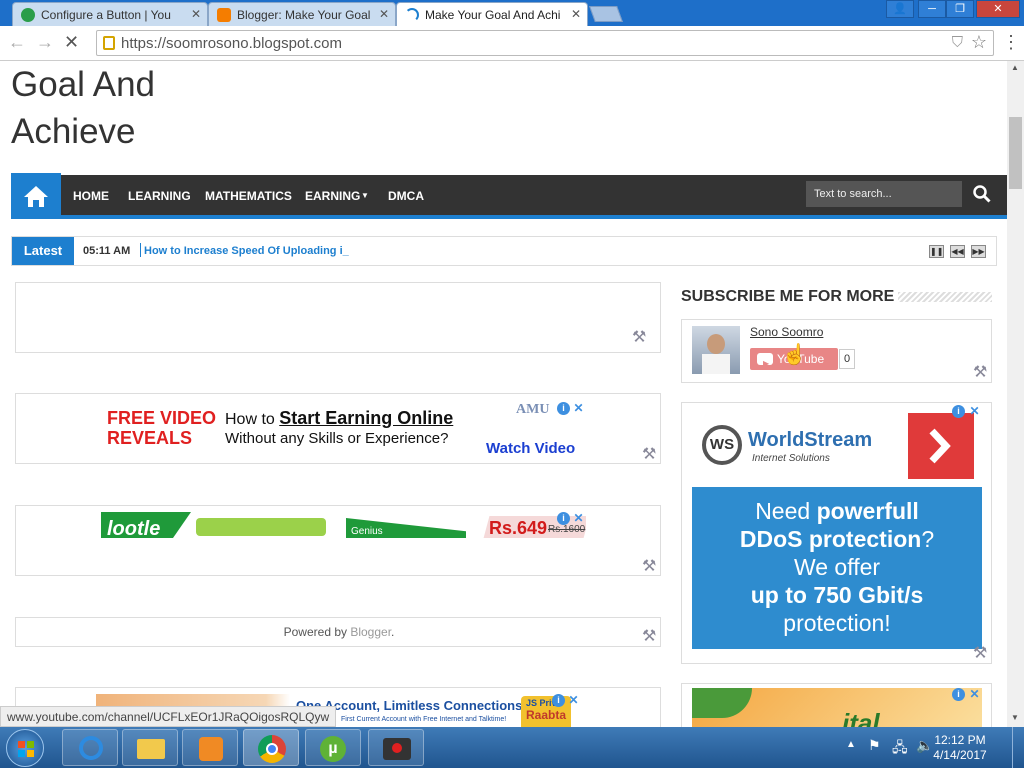 This screenshot has width=1024, height=768. Describe the element at coordinates (998, 9) in the screenshot. I see `window-close-button: ✕` at that location.